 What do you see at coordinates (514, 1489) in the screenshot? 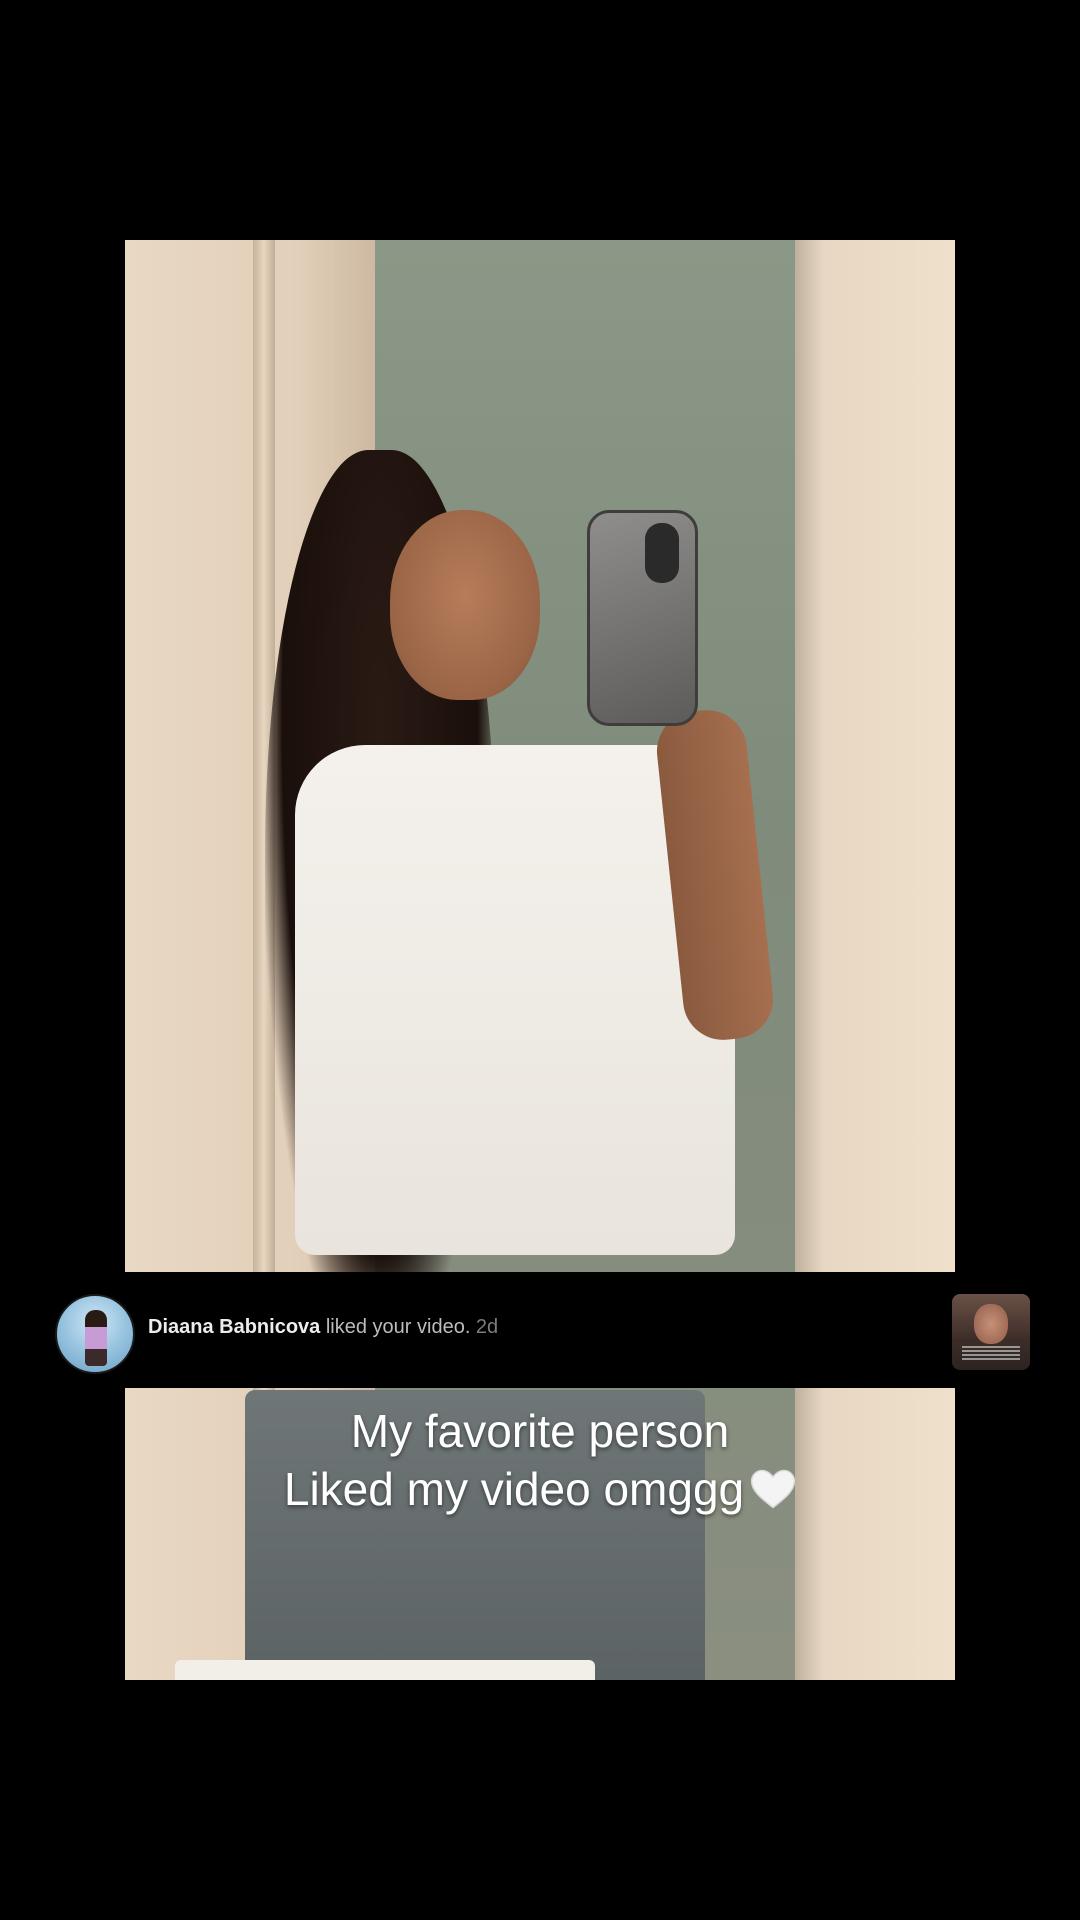
I see `caption-line-2-text: Liked my video omggg` at bounding box center [514, 1489].